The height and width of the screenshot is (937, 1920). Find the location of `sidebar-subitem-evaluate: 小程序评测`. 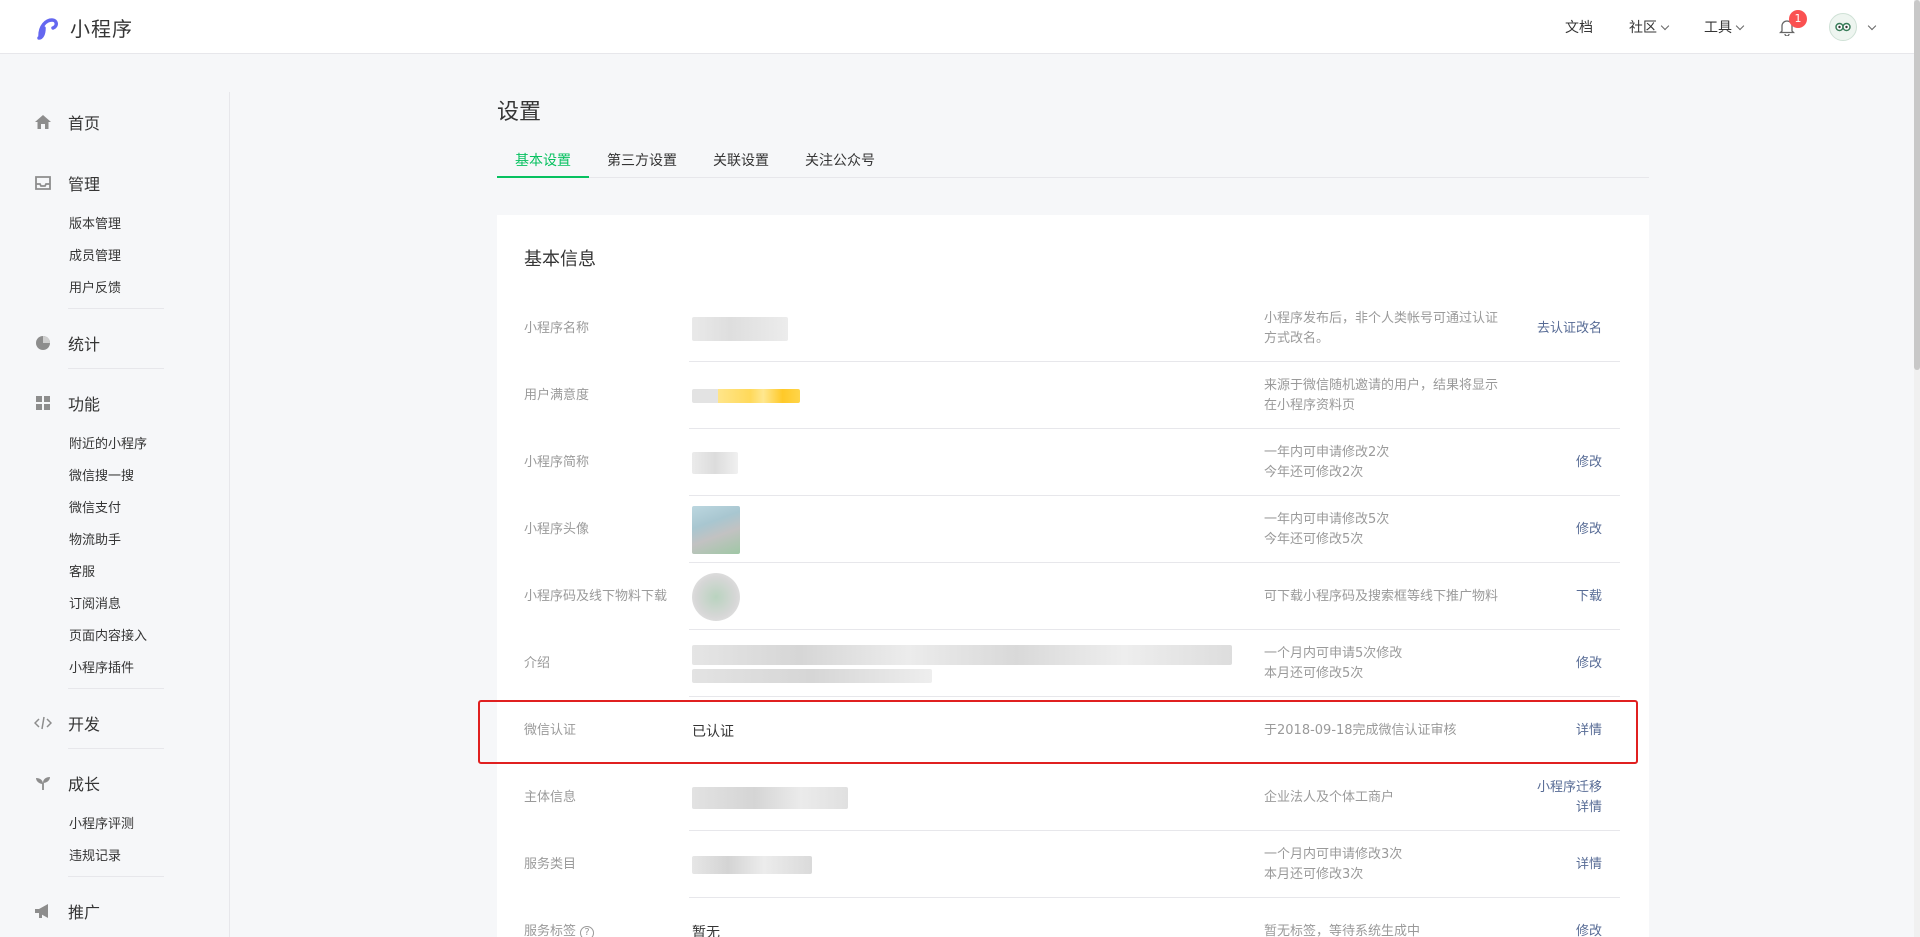

sidebar-subitem-evaluate: 小程序评测 is located at coordinates (114, 825).